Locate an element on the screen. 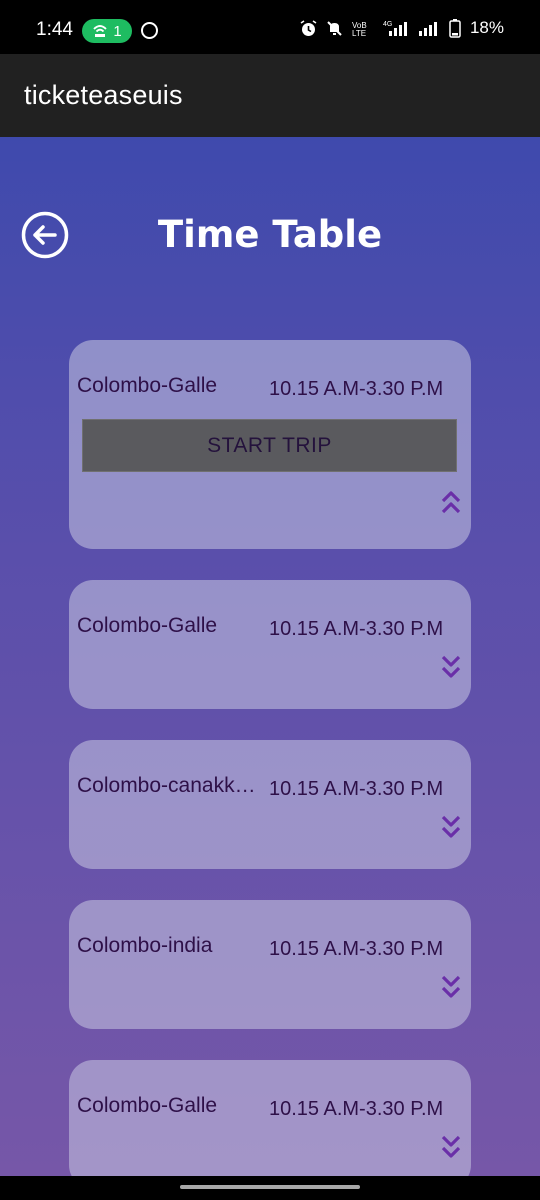 Image resolution: width=540 pixels, height=1200 pixels. alarm-icon is located at coordinates (308, 27).